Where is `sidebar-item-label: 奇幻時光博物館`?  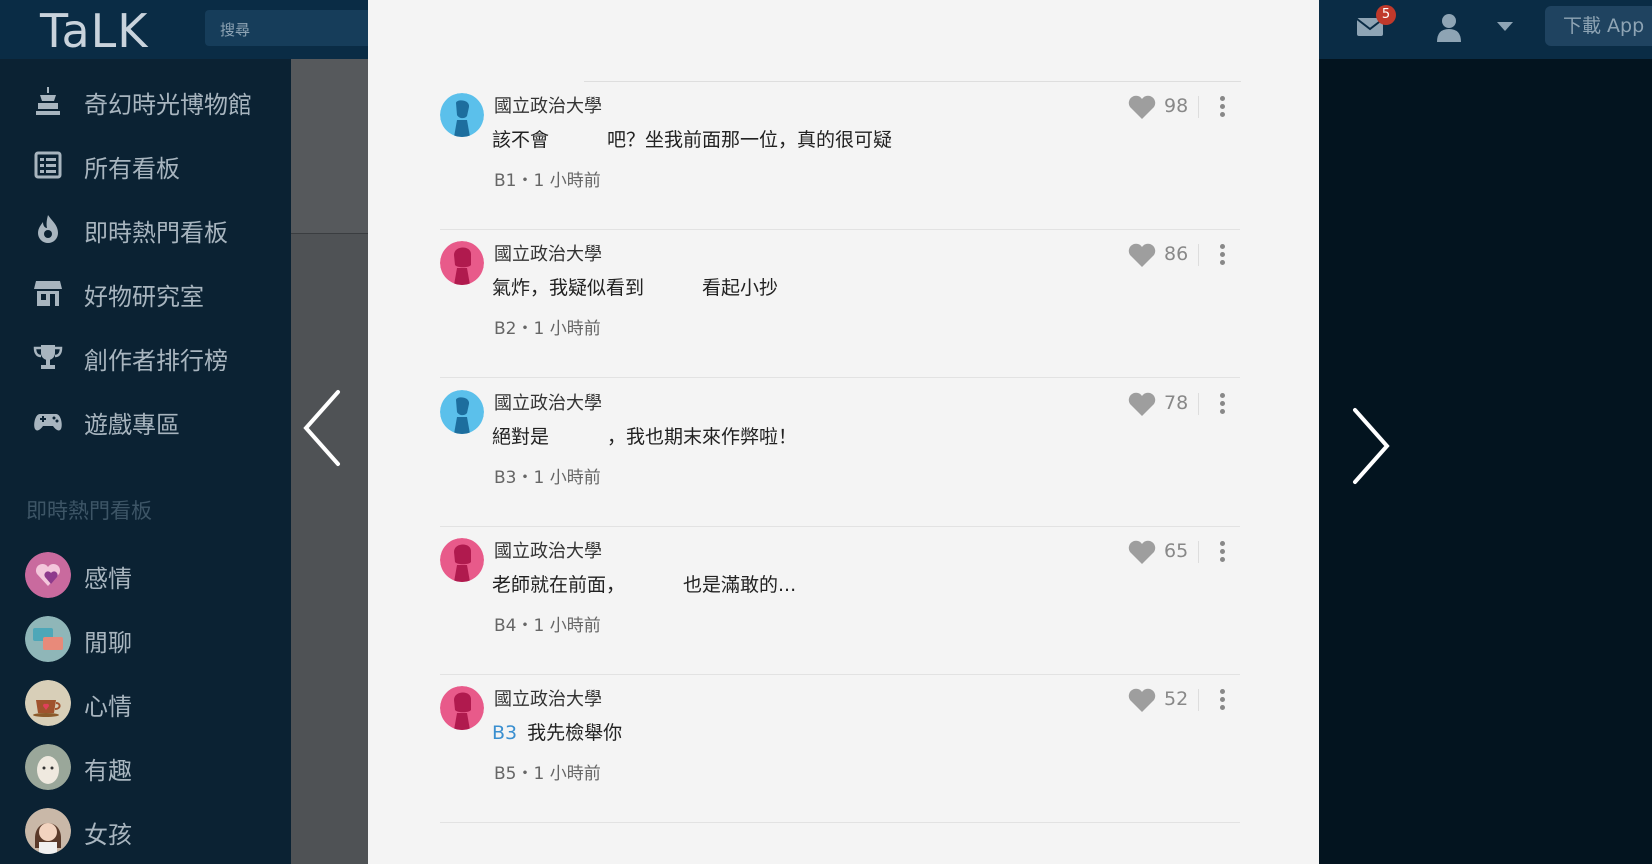 sidebar-item-label: 奇幻時光博物館 is located at coordinates (168, 105).